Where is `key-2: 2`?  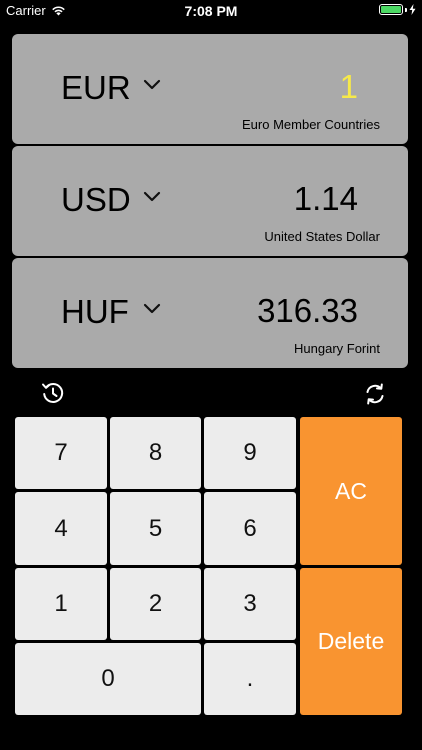
key-2: 2 is located at coordinates (155, 604).